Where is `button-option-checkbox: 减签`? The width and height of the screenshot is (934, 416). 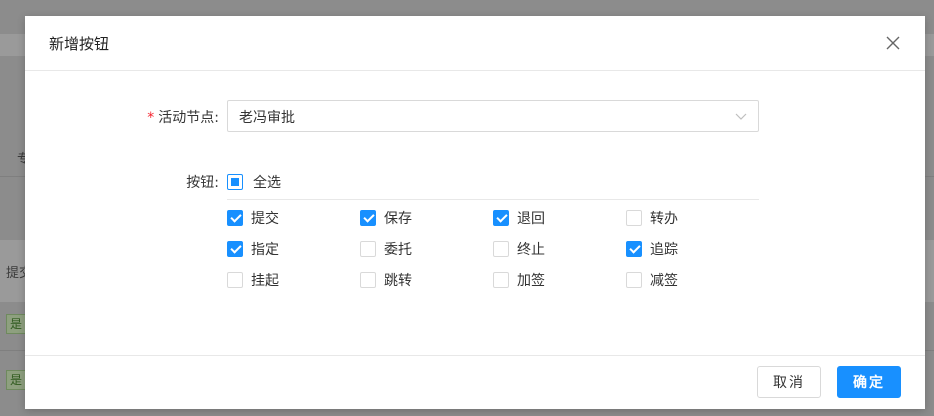
button-option-checkbox: 减签 is located at coordinates (652, 280).